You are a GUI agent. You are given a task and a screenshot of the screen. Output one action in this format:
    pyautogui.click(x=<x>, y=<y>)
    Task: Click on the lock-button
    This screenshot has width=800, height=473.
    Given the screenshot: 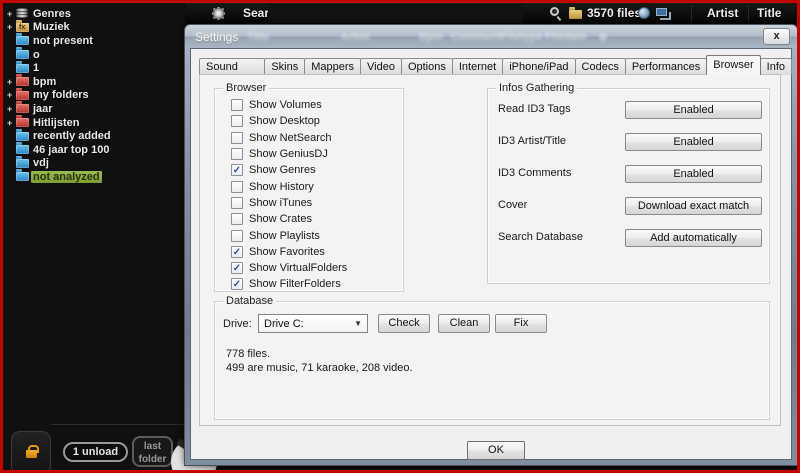 What is the action you would take?
    pyautogui.click(x=31, y=450)
    